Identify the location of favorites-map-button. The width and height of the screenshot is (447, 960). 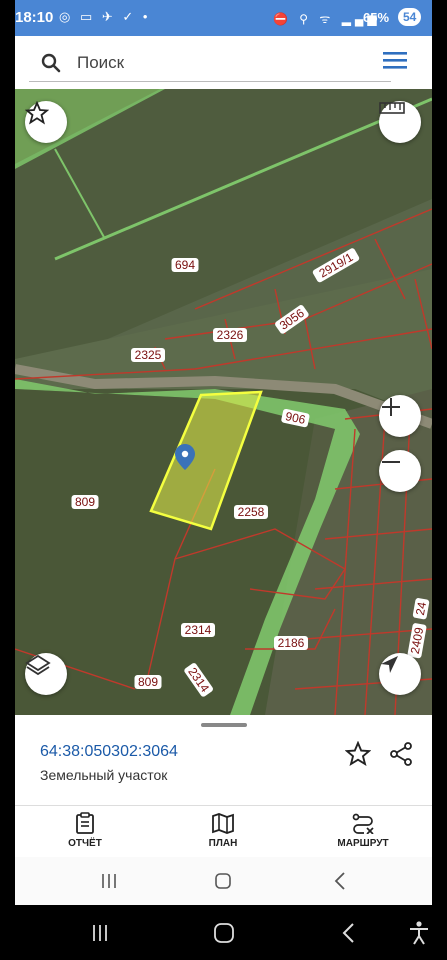
(46, 122).